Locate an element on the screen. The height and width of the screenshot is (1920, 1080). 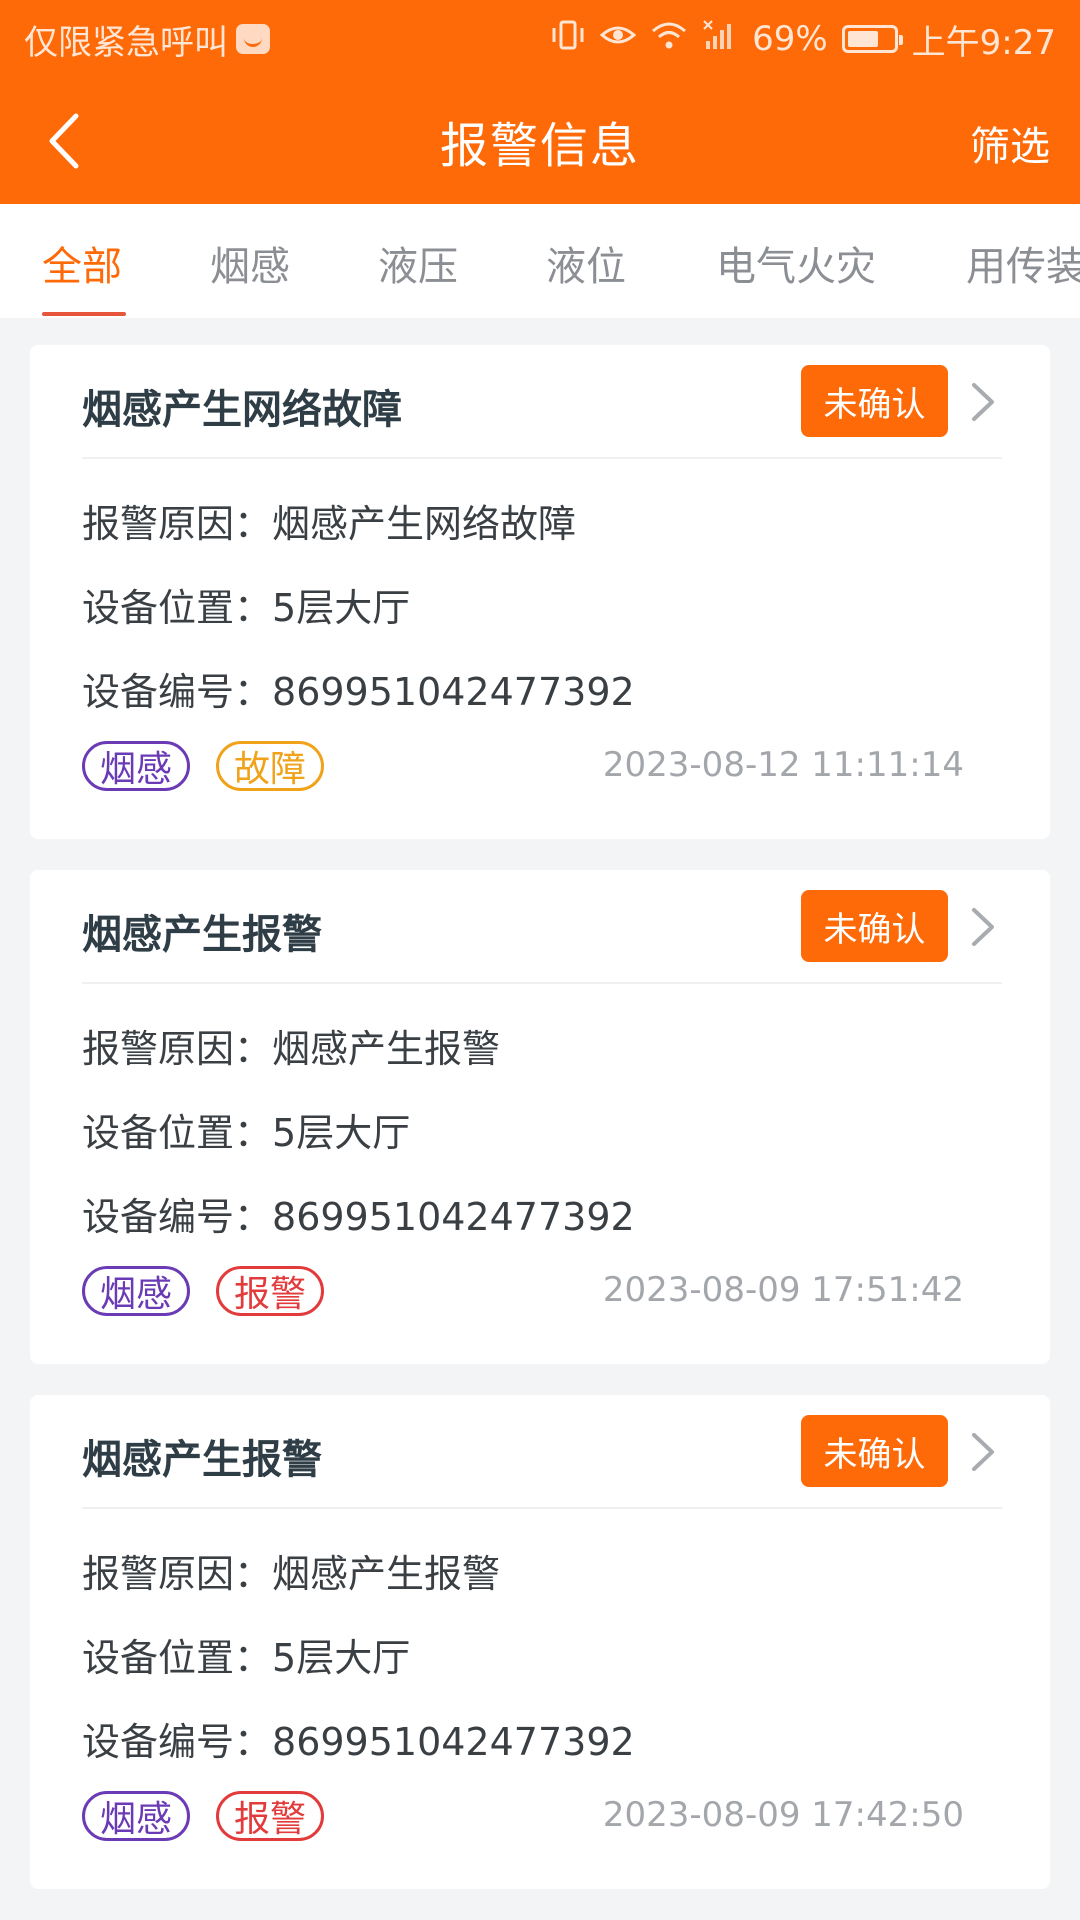
tab-smoke: 烟感 is located at coordinates (250, 263).